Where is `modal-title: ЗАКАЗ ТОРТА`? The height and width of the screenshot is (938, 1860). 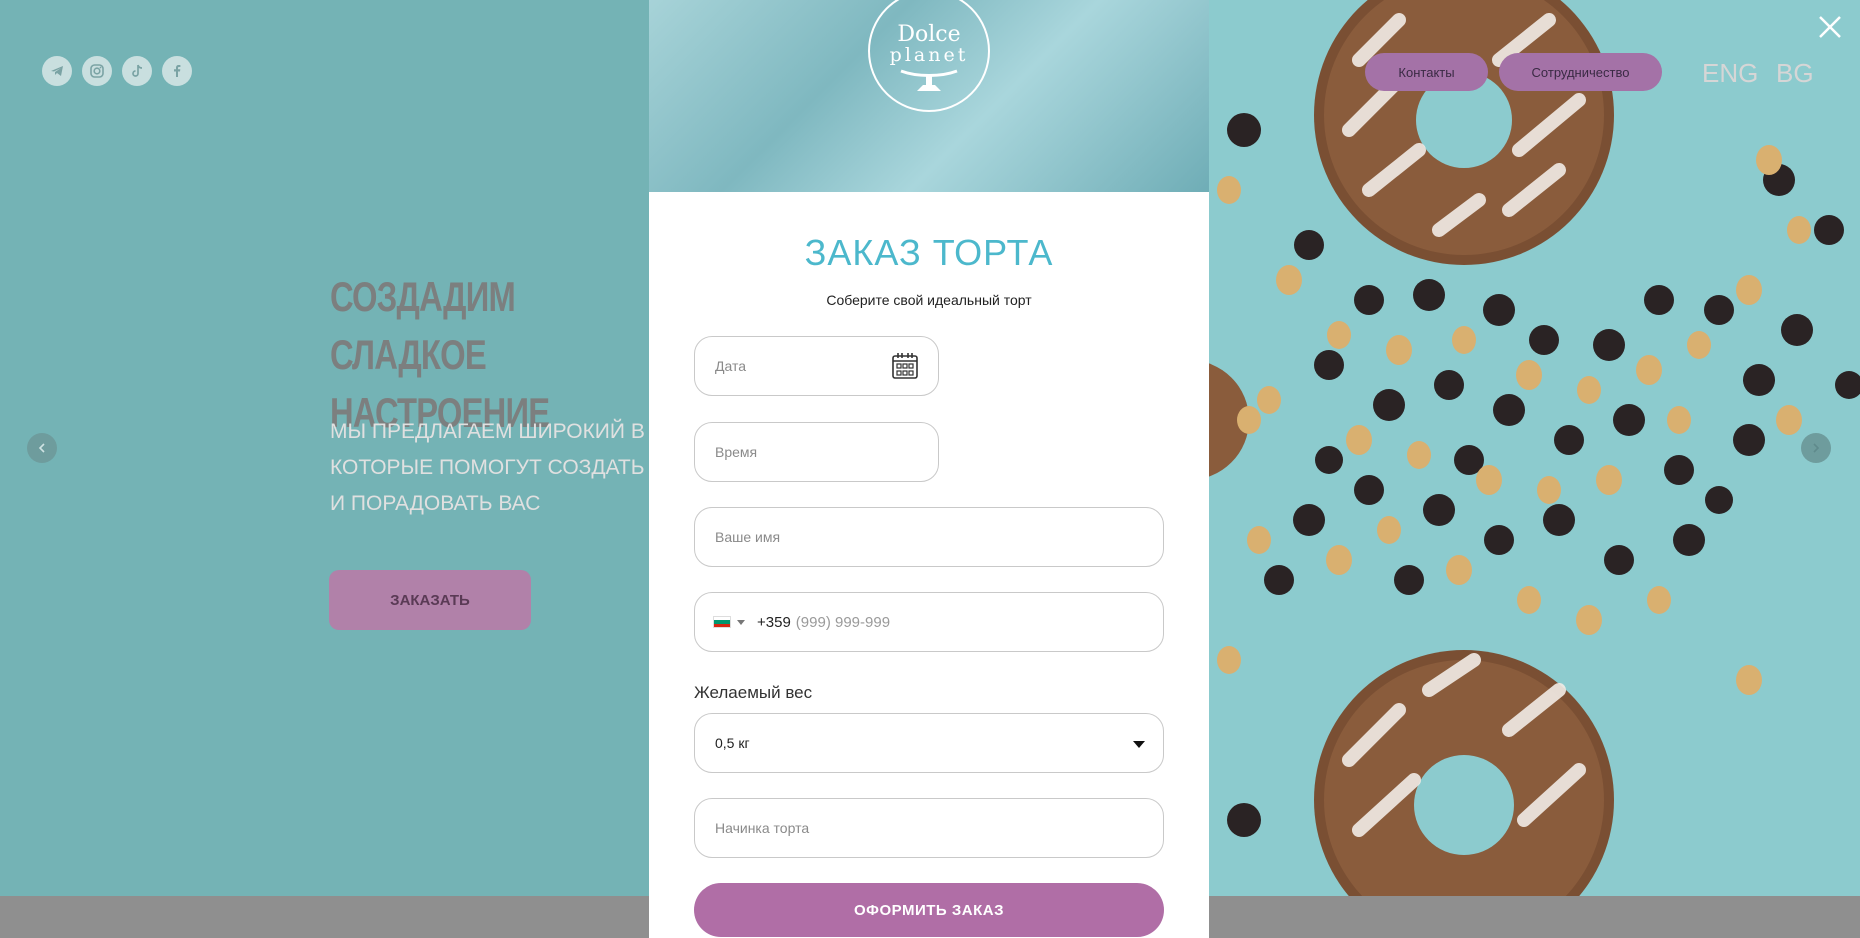
modal-title: ЗАКАЗ ТОРТА is located at coordinates (929, 252).